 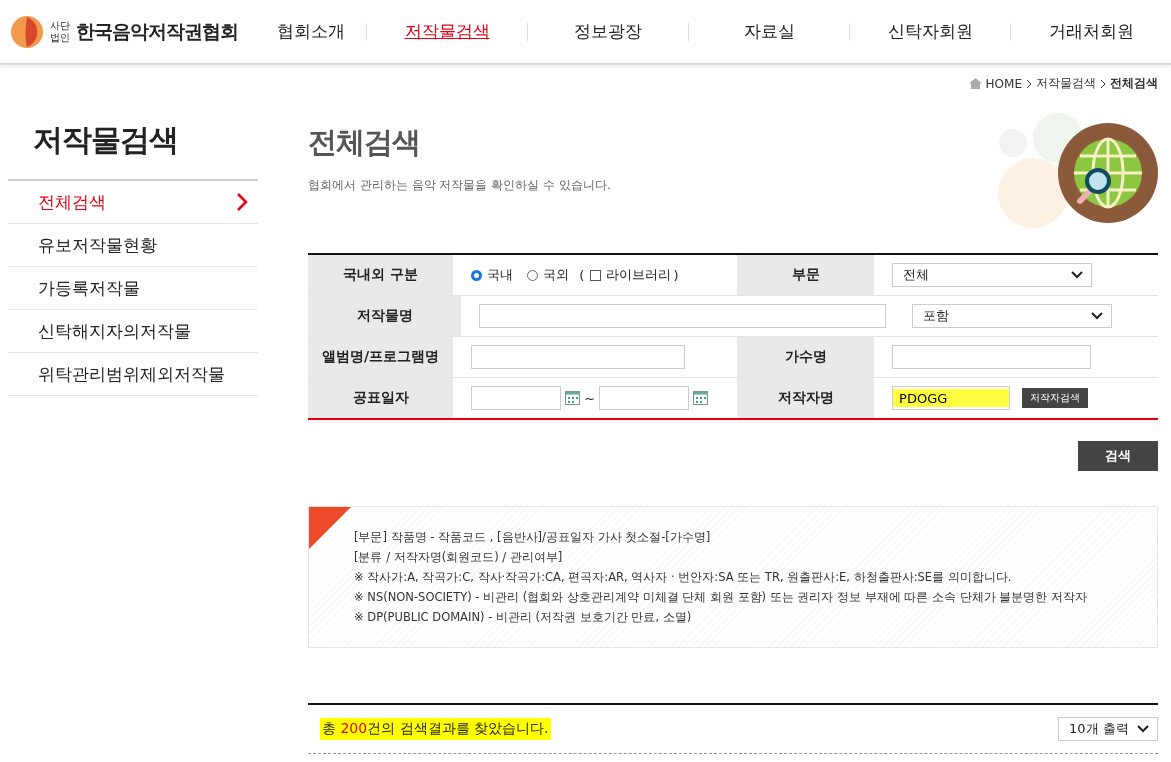 I want to click on field-label: 가수명, so click(x=806, y=357).